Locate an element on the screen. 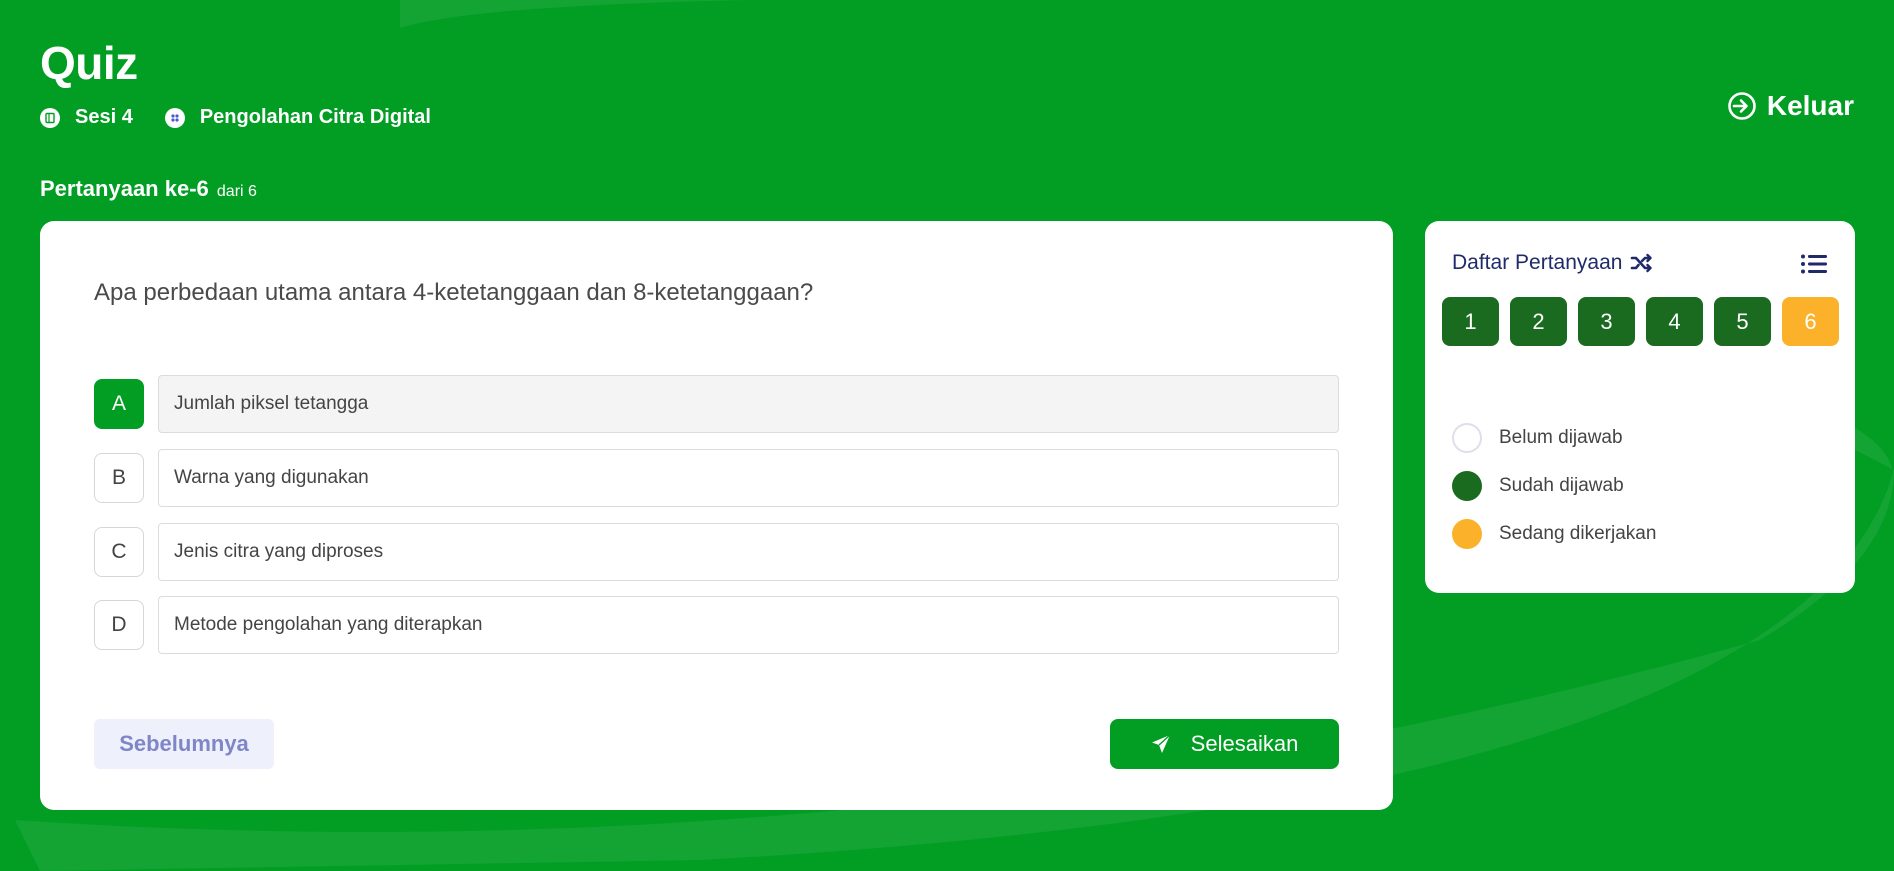 The height and width of the screenshot is (871, 1894). filled-circle-icon is located at coordinates (1467, 486).